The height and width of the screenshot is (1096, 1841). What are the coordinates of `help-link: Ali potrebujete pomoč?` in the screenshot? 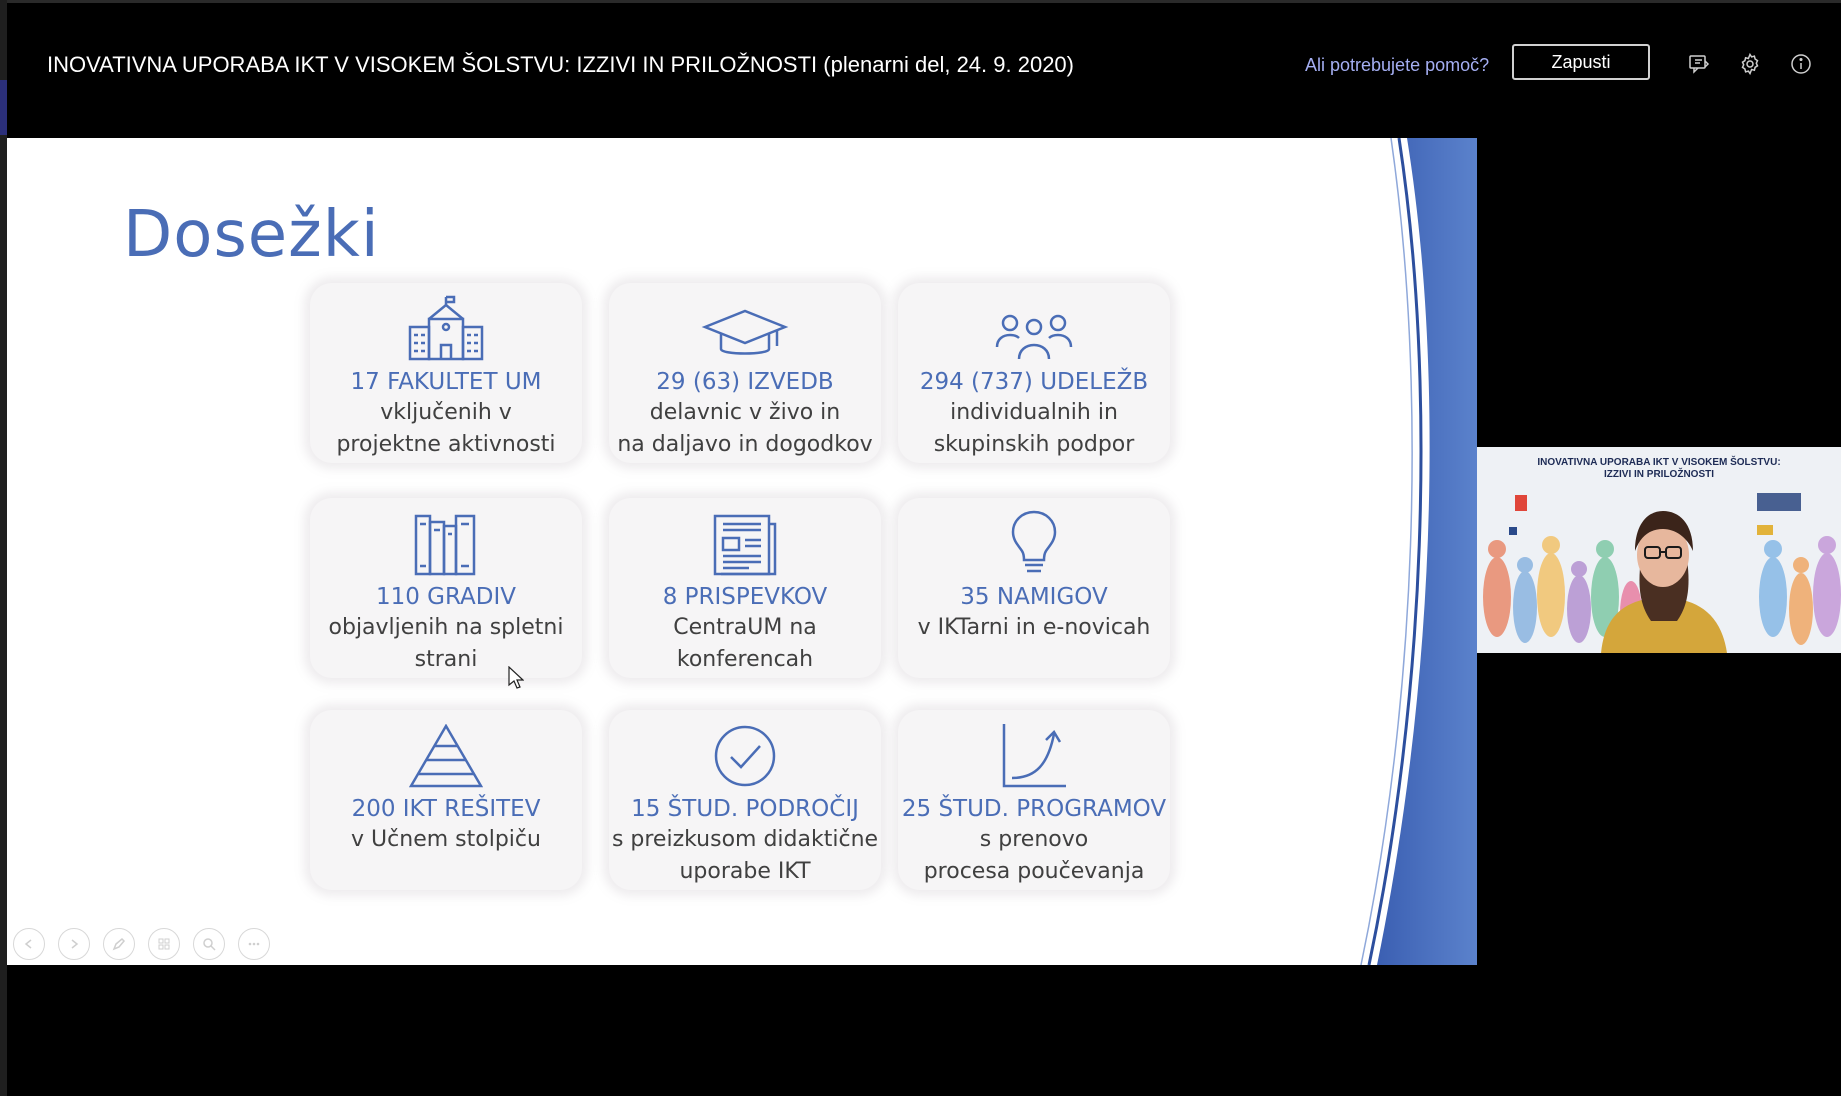 It's located at (1397, 65).